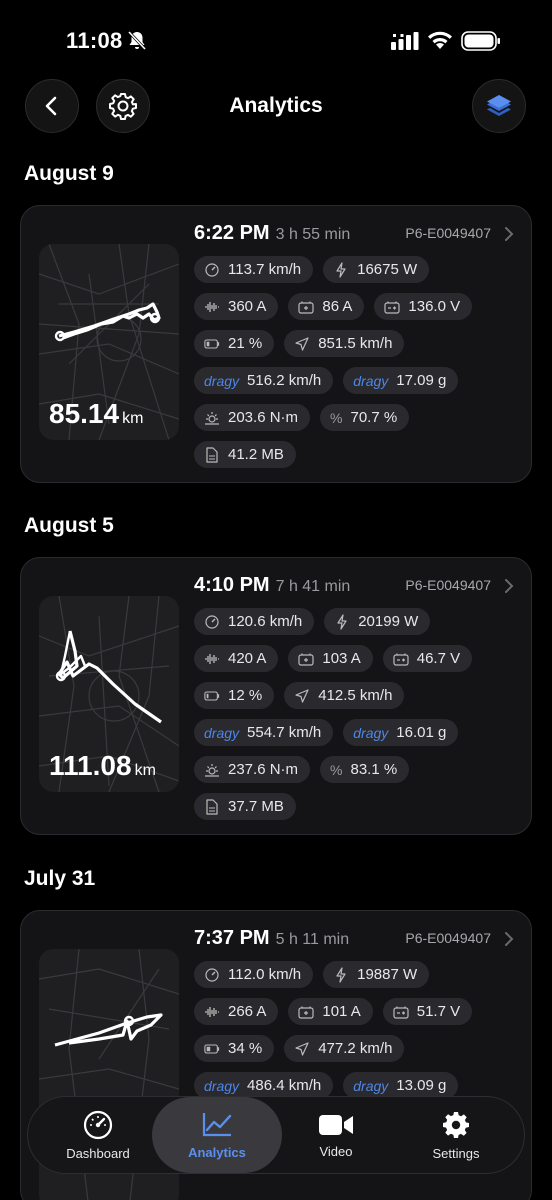  Describe the element at coordinates (212, 307) in the screenshot. I see `waveform-icon` at that location.